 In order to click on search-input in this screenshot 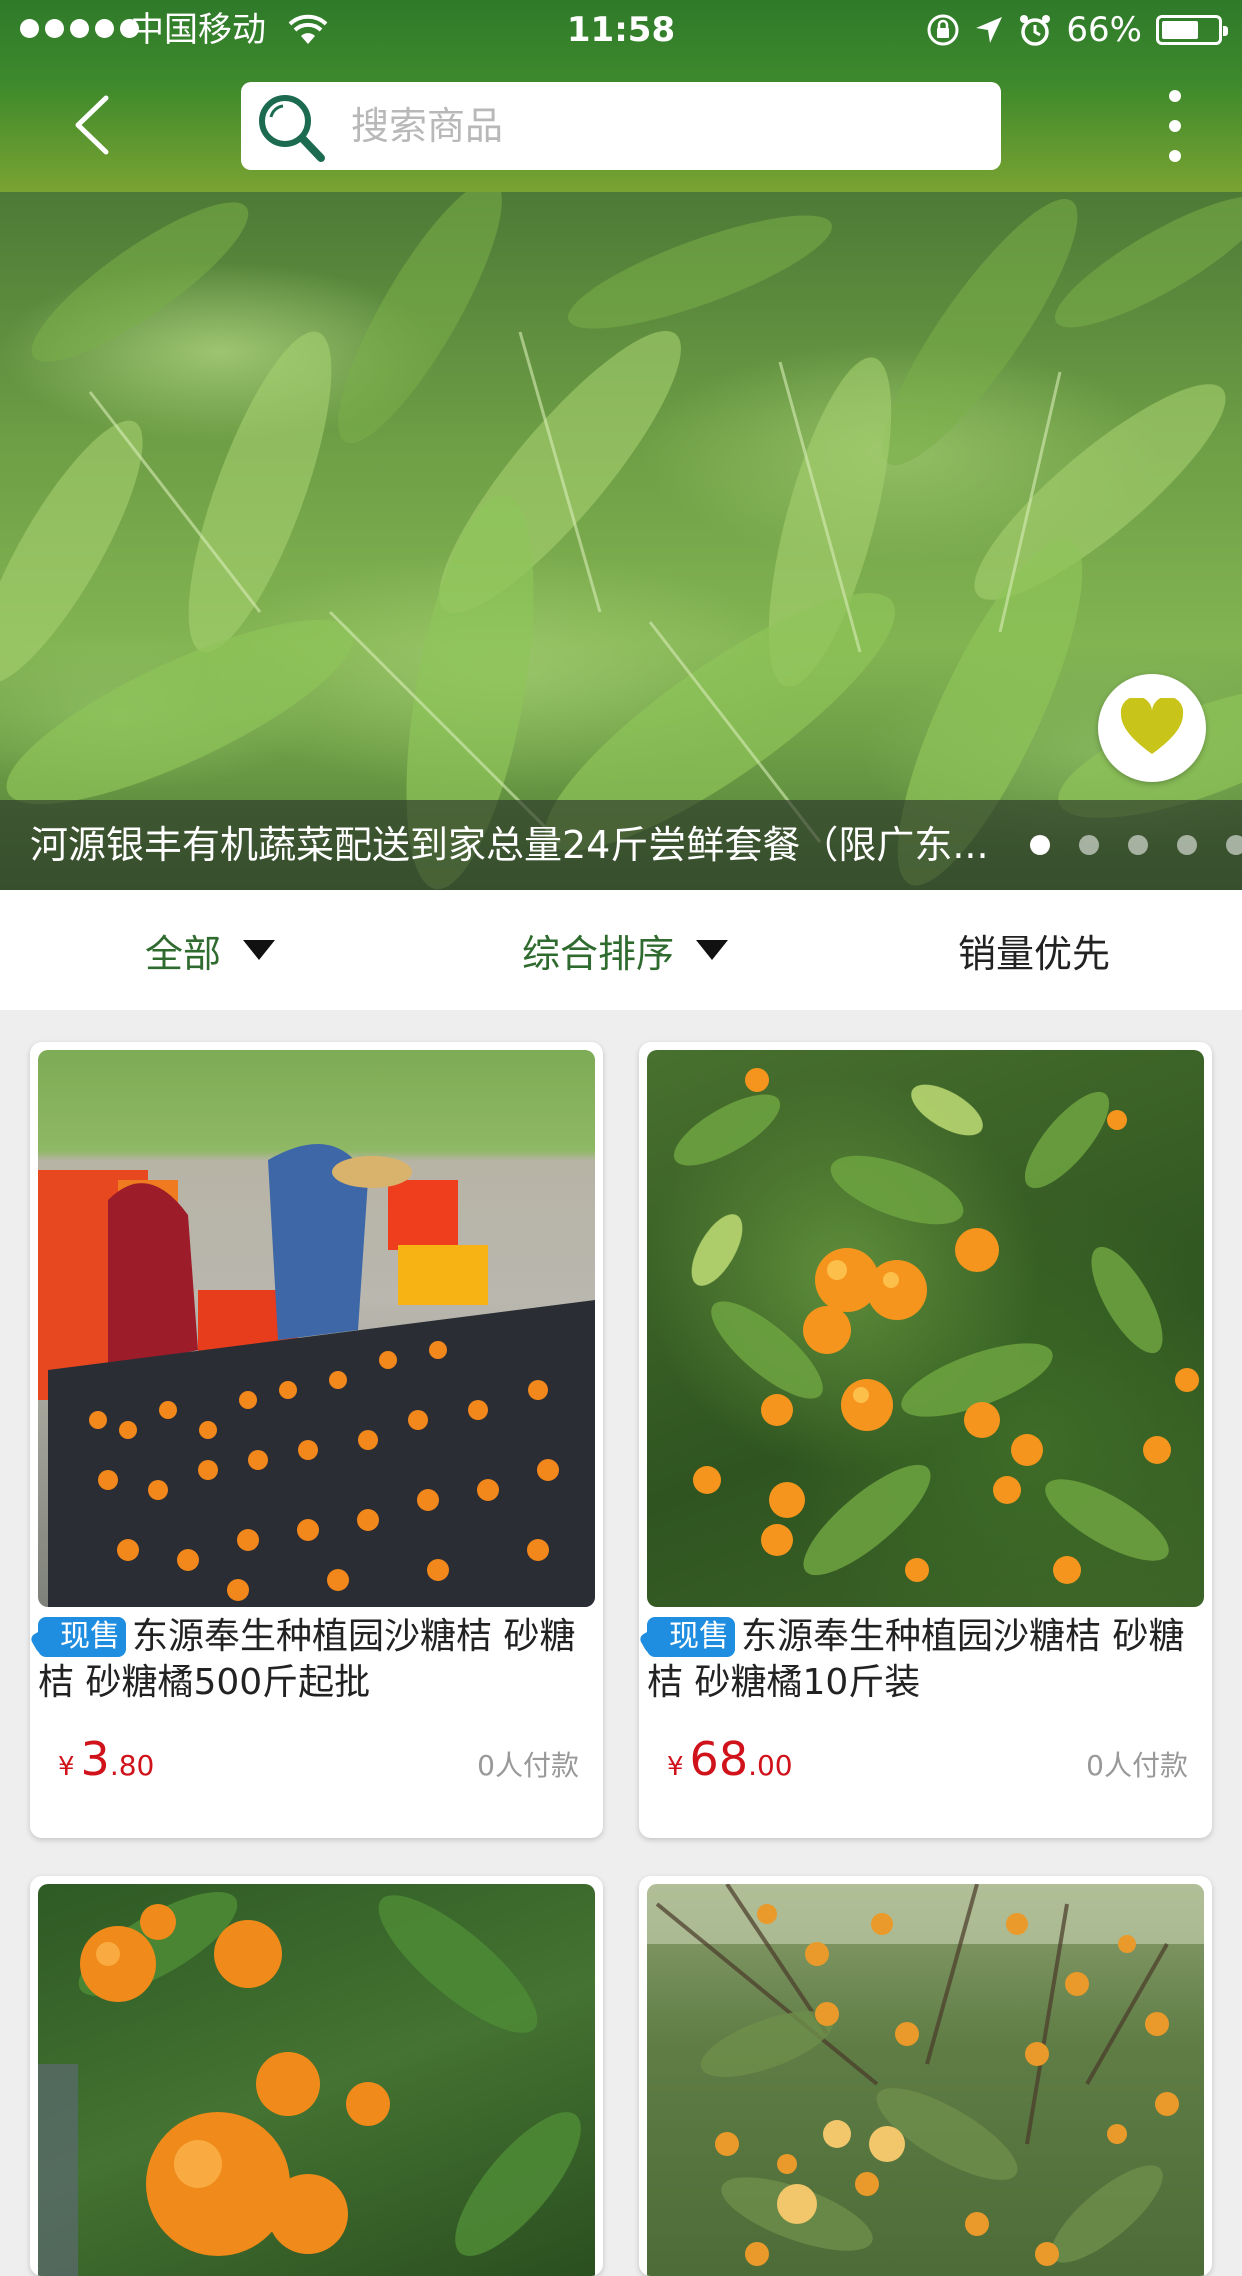, I will do `click(651, 126)`.